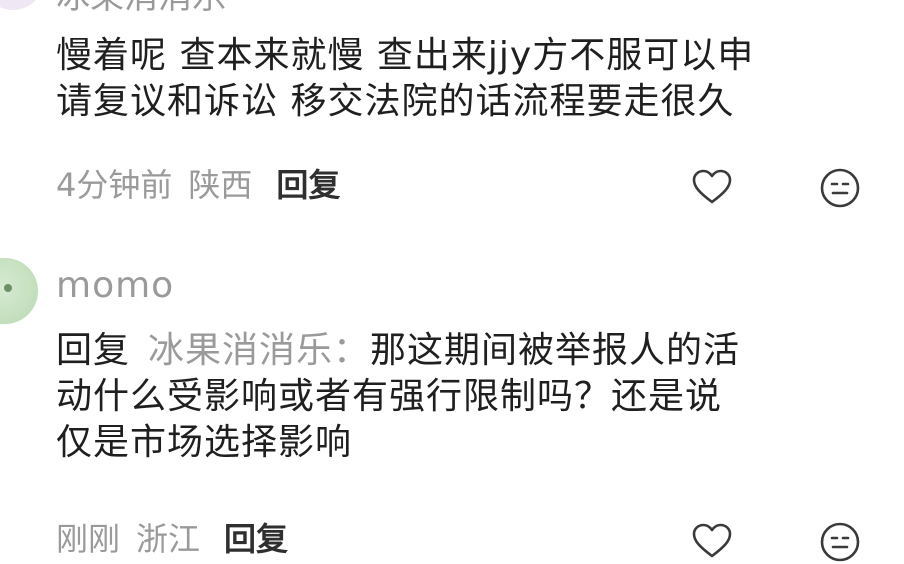  I want to click on reply-to-username: 冰果消消乐：, so click(259, 350).